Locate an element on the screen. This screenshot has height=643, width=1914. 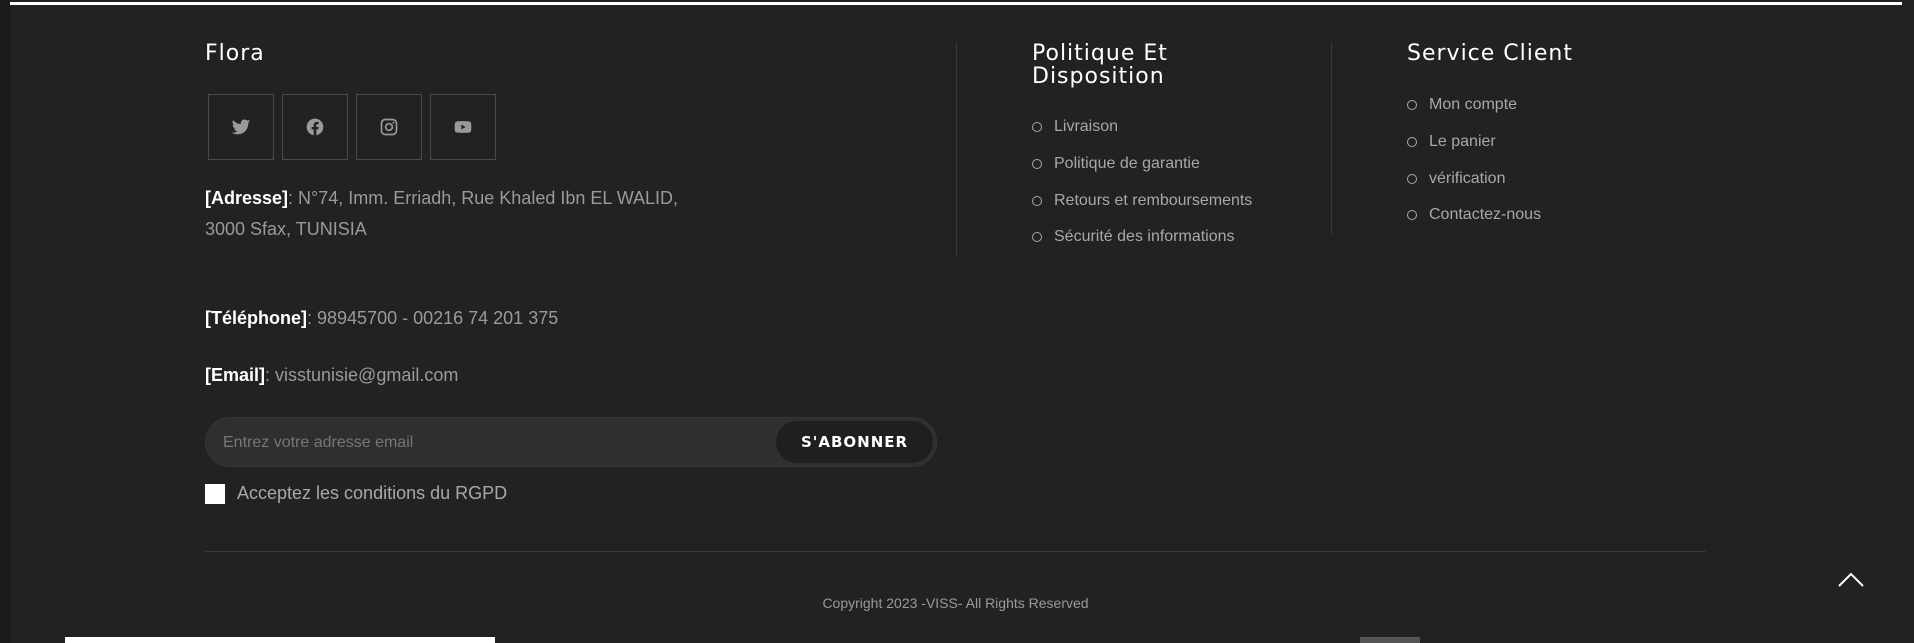
youtube-button is located at coordinates (463, 127).